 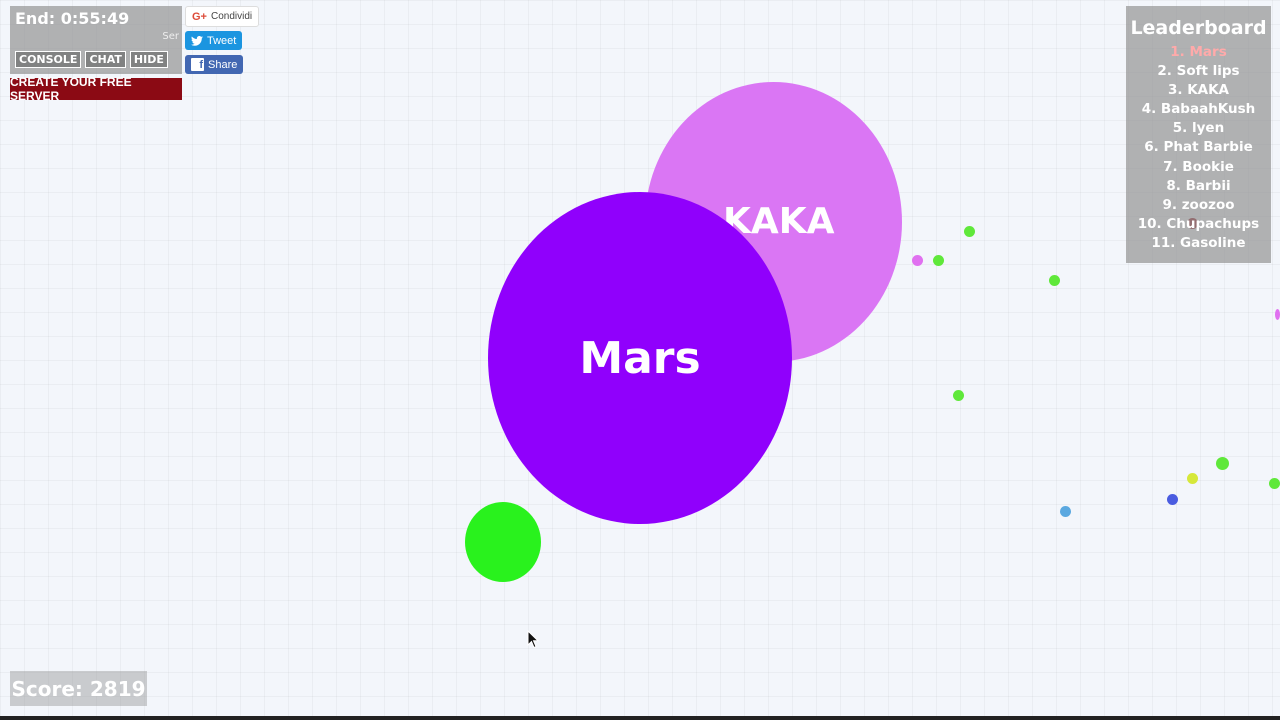 I want to click on tweet-label: Tweet, so click(x=222, y=40).